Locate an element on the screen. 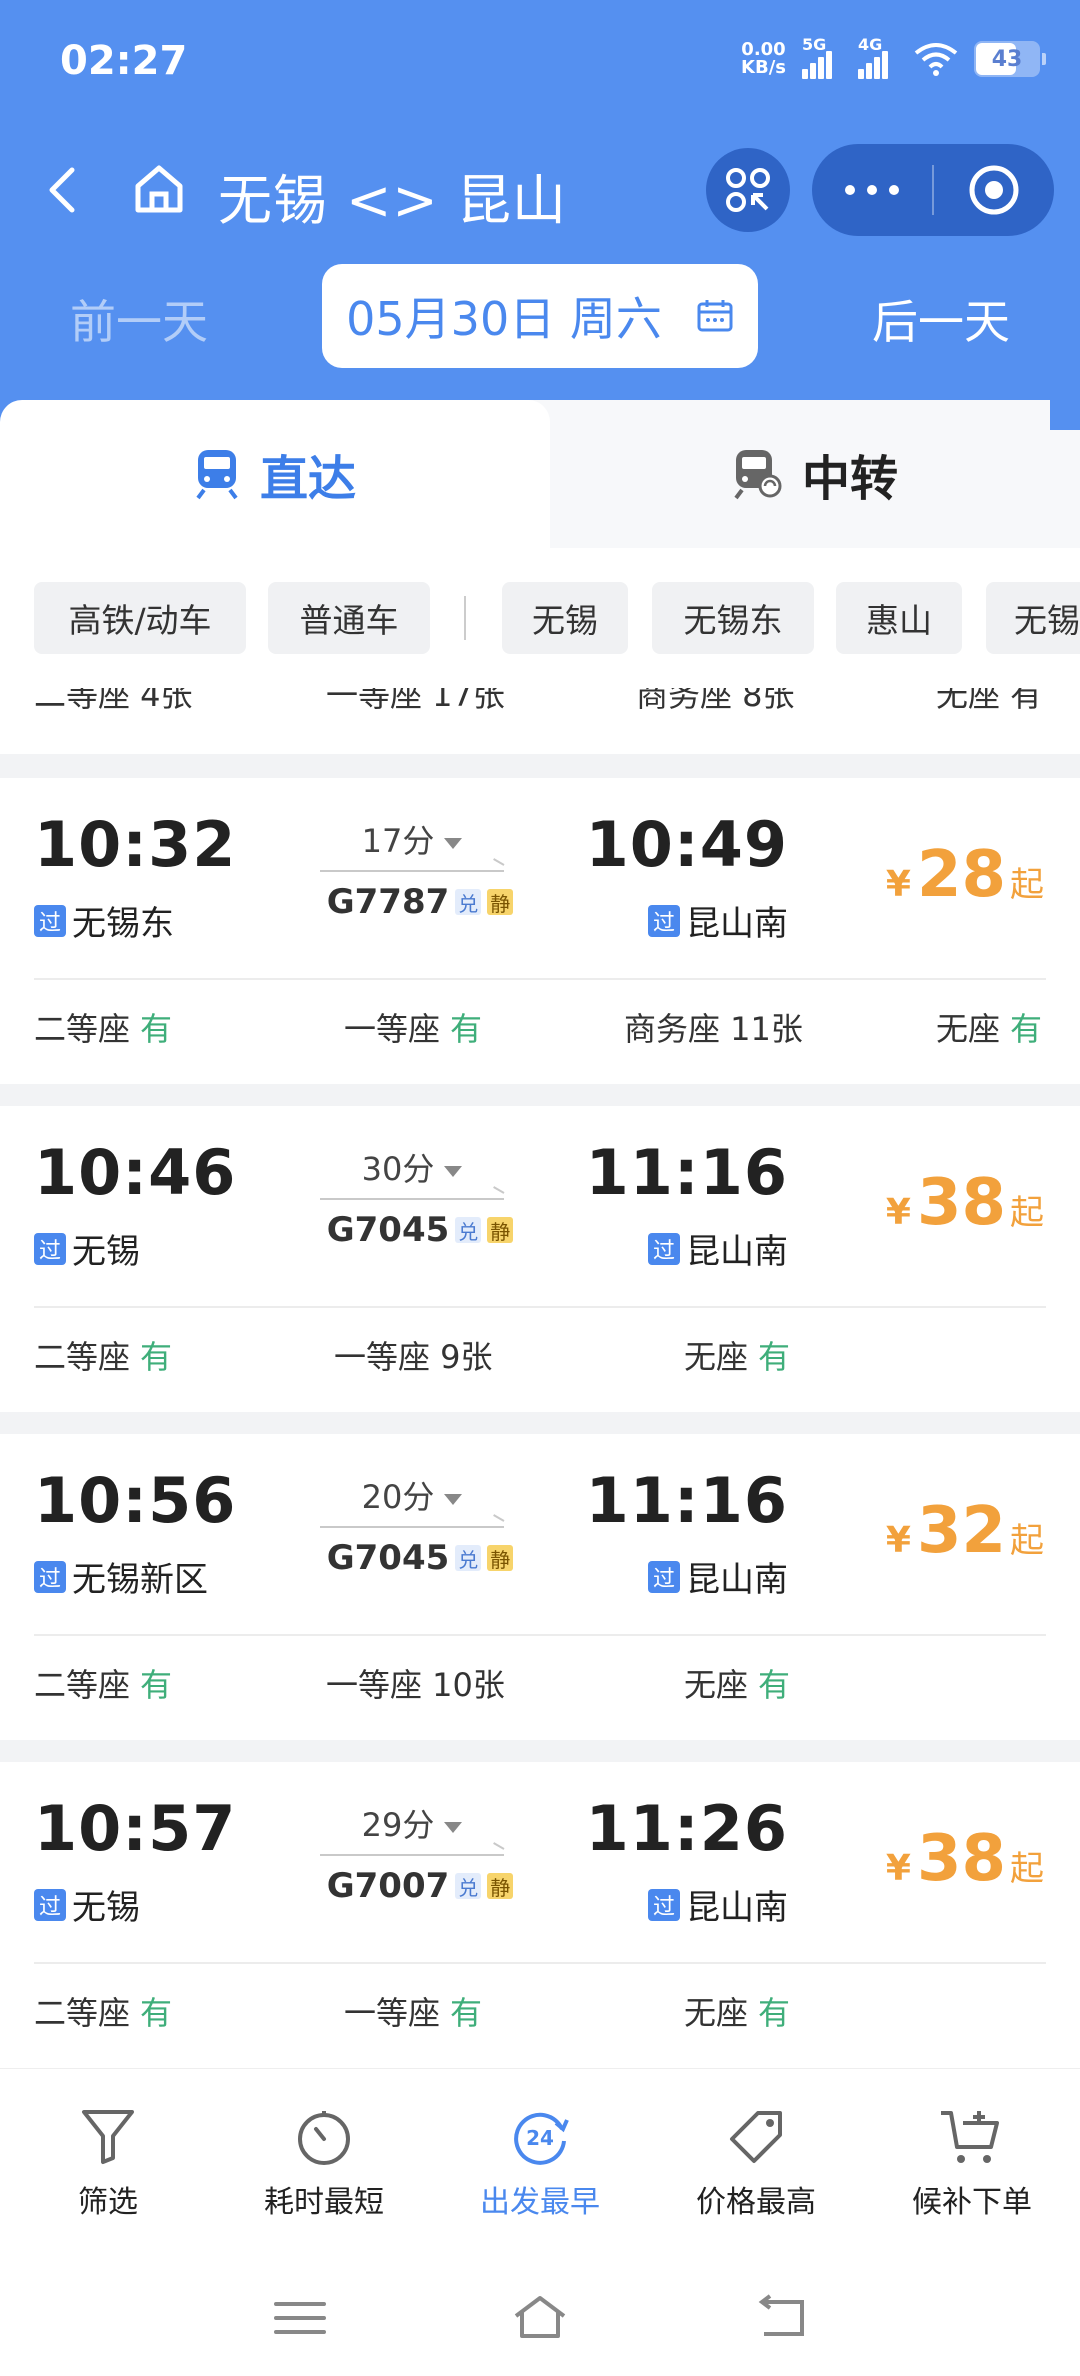 The height and width of the screenshot is (2376, 1080). depart-station: 过无锡东 is located at coordinates (104, 920).